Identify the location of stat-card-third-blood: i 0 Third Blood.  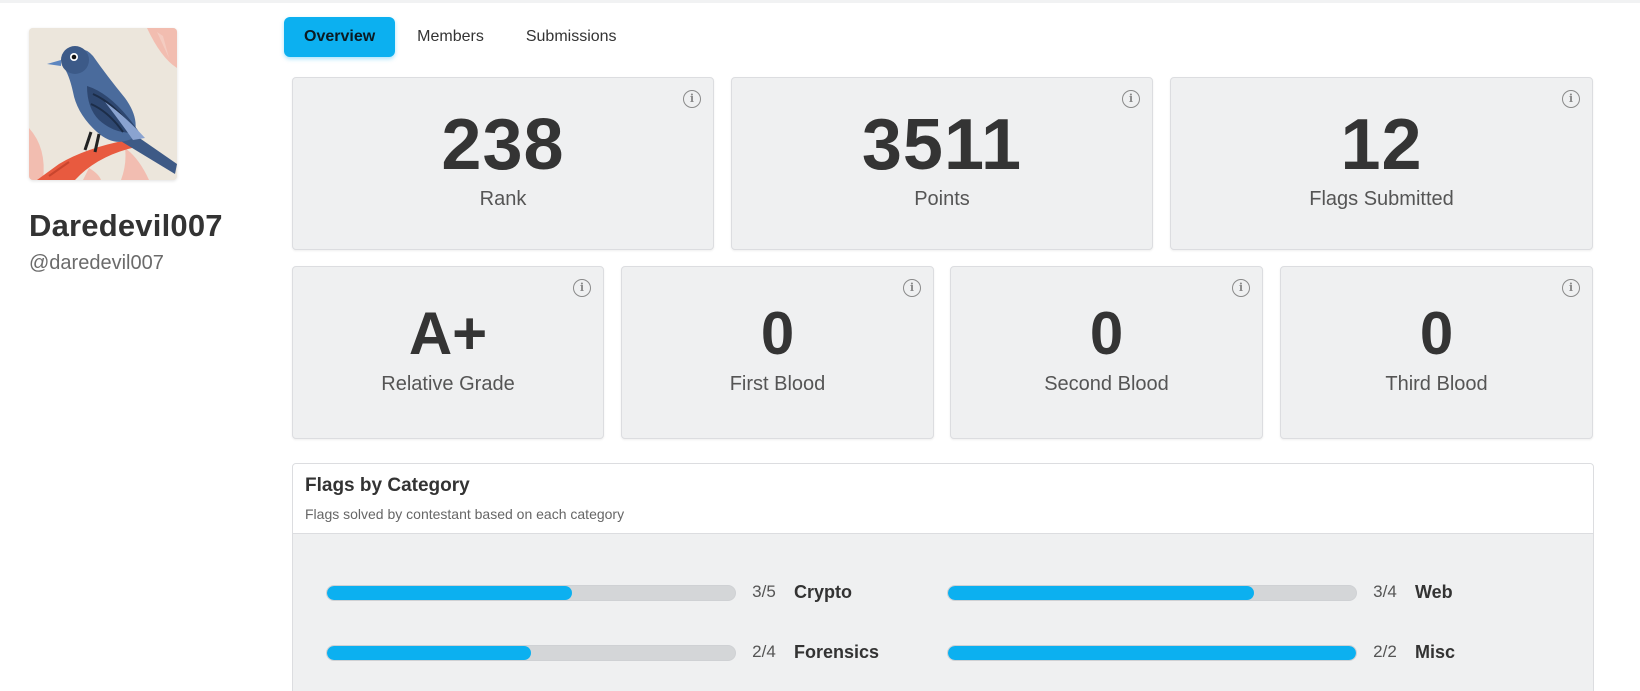
(1436, 352).